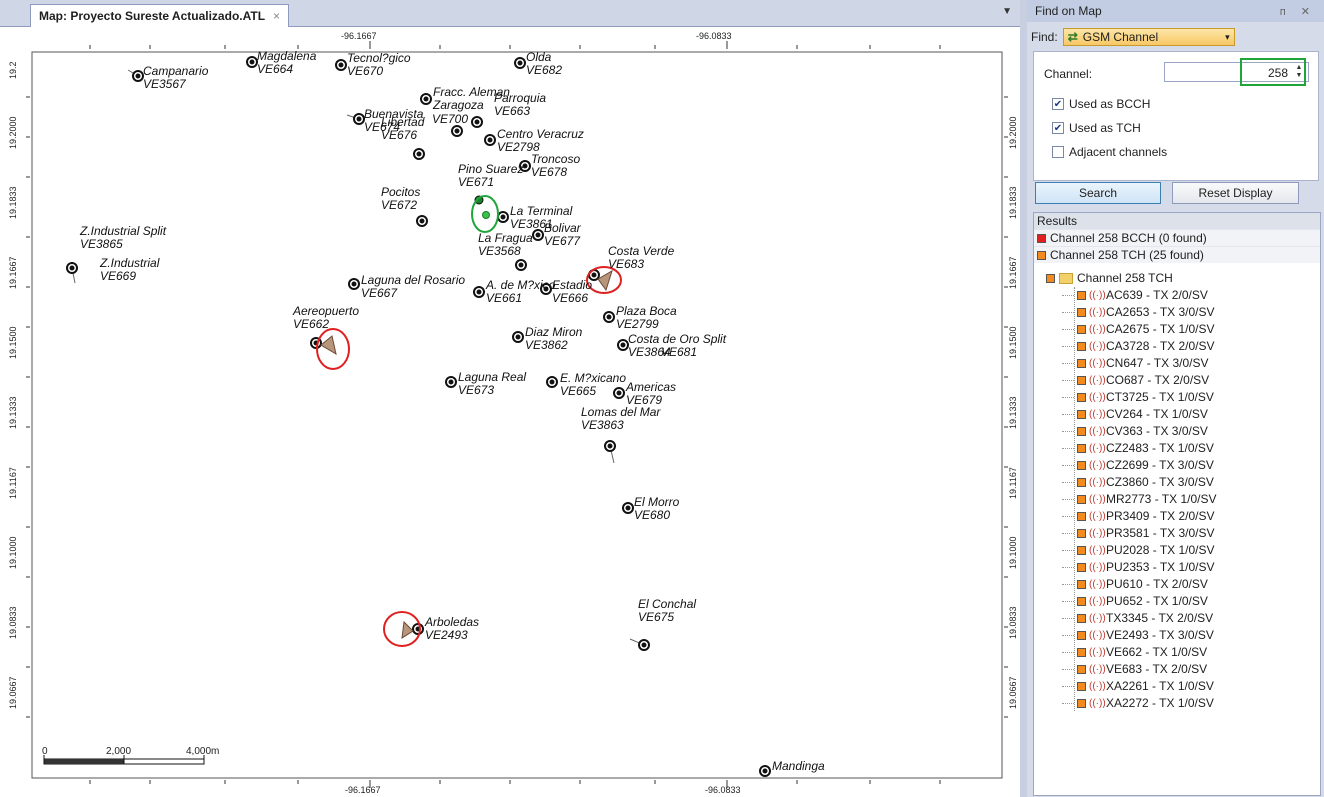 This screenshot has height=797, width=1324. Describe the element at coordinates (119, 751) in the screenshot. I see `scale-label: 2,000` at that location.